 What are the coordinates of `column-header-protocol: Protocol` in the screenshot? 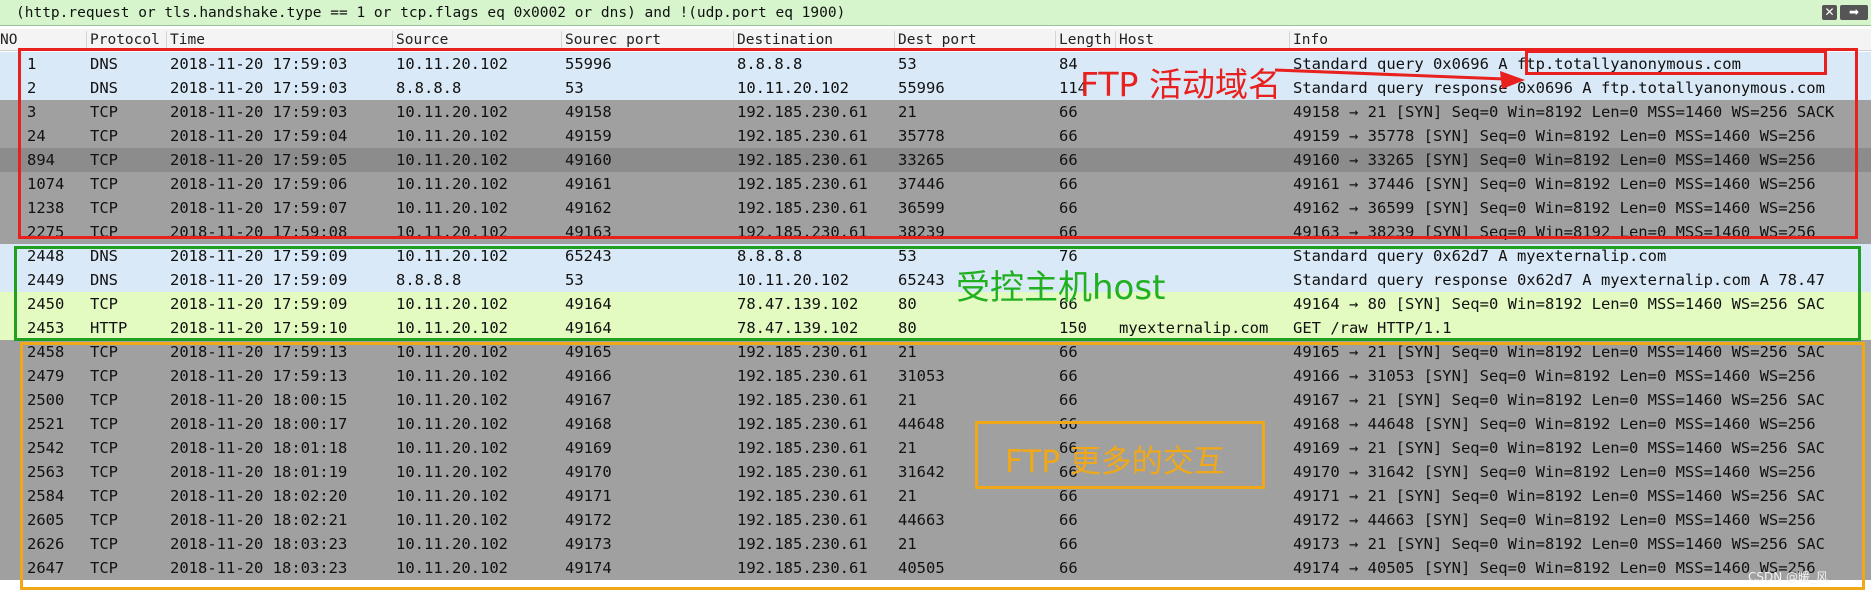 It's located at (125, 40).